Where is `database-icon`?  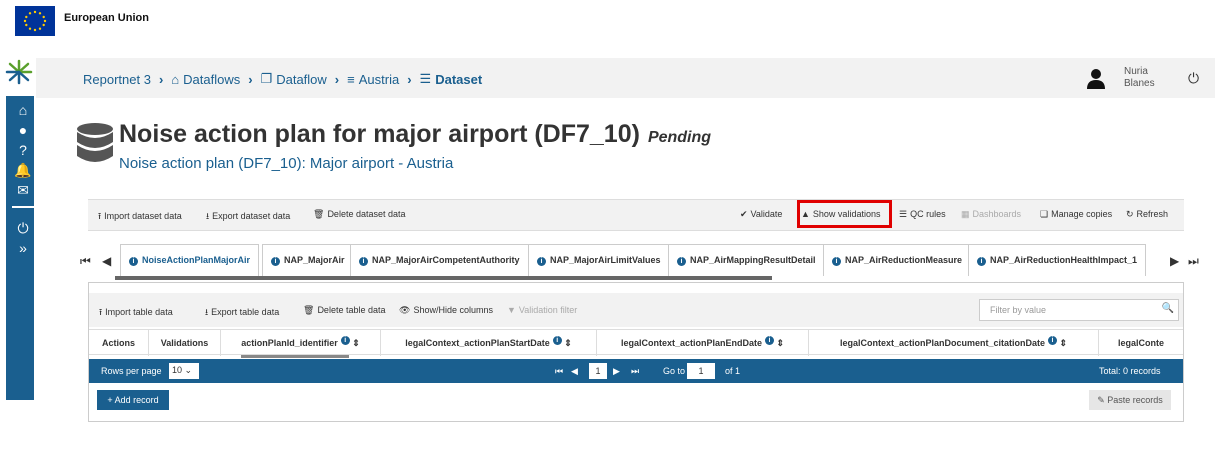
database-icon is located at coordinates (95, 142).